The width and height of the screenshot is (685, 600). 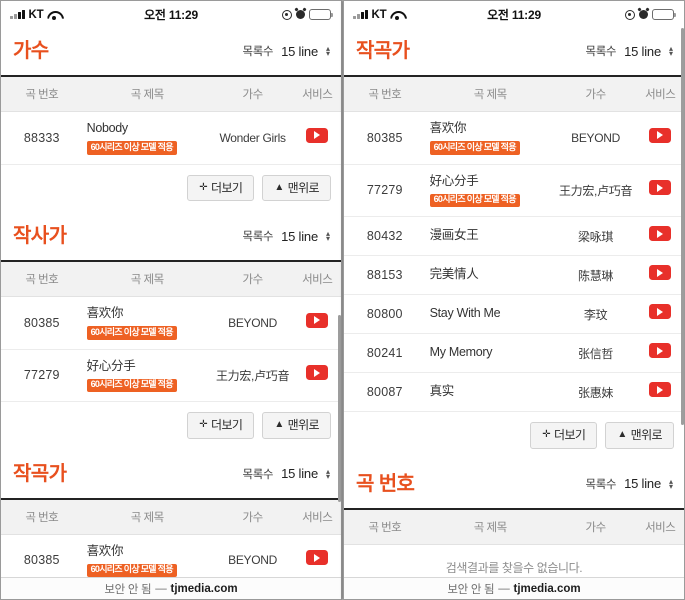 I want to click on location-icon, so click(x=630, y=14).